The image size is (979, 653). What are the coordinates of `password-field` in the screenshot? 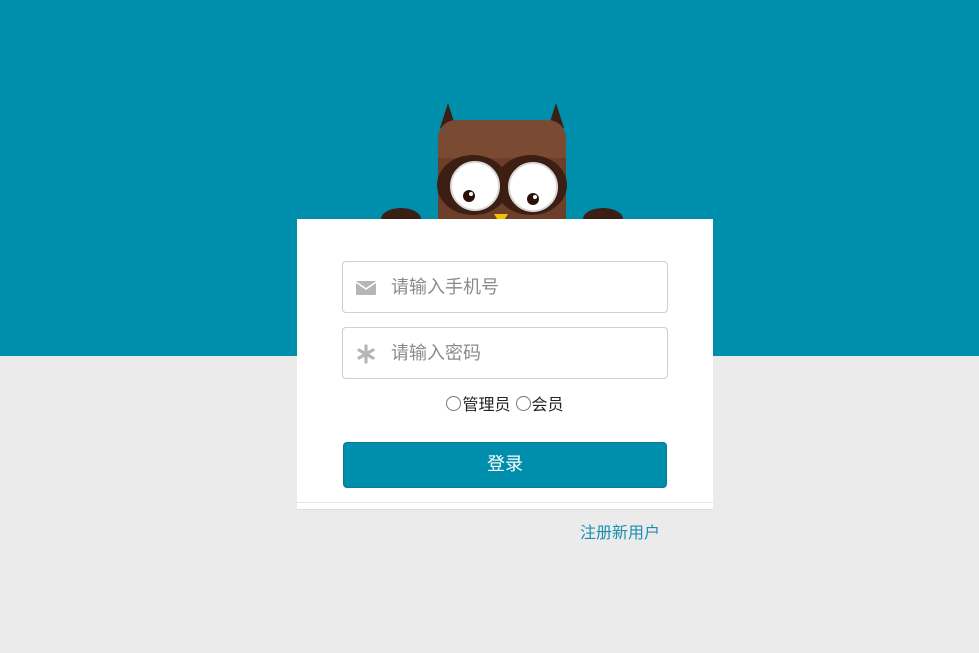 It's located at (505, 353).